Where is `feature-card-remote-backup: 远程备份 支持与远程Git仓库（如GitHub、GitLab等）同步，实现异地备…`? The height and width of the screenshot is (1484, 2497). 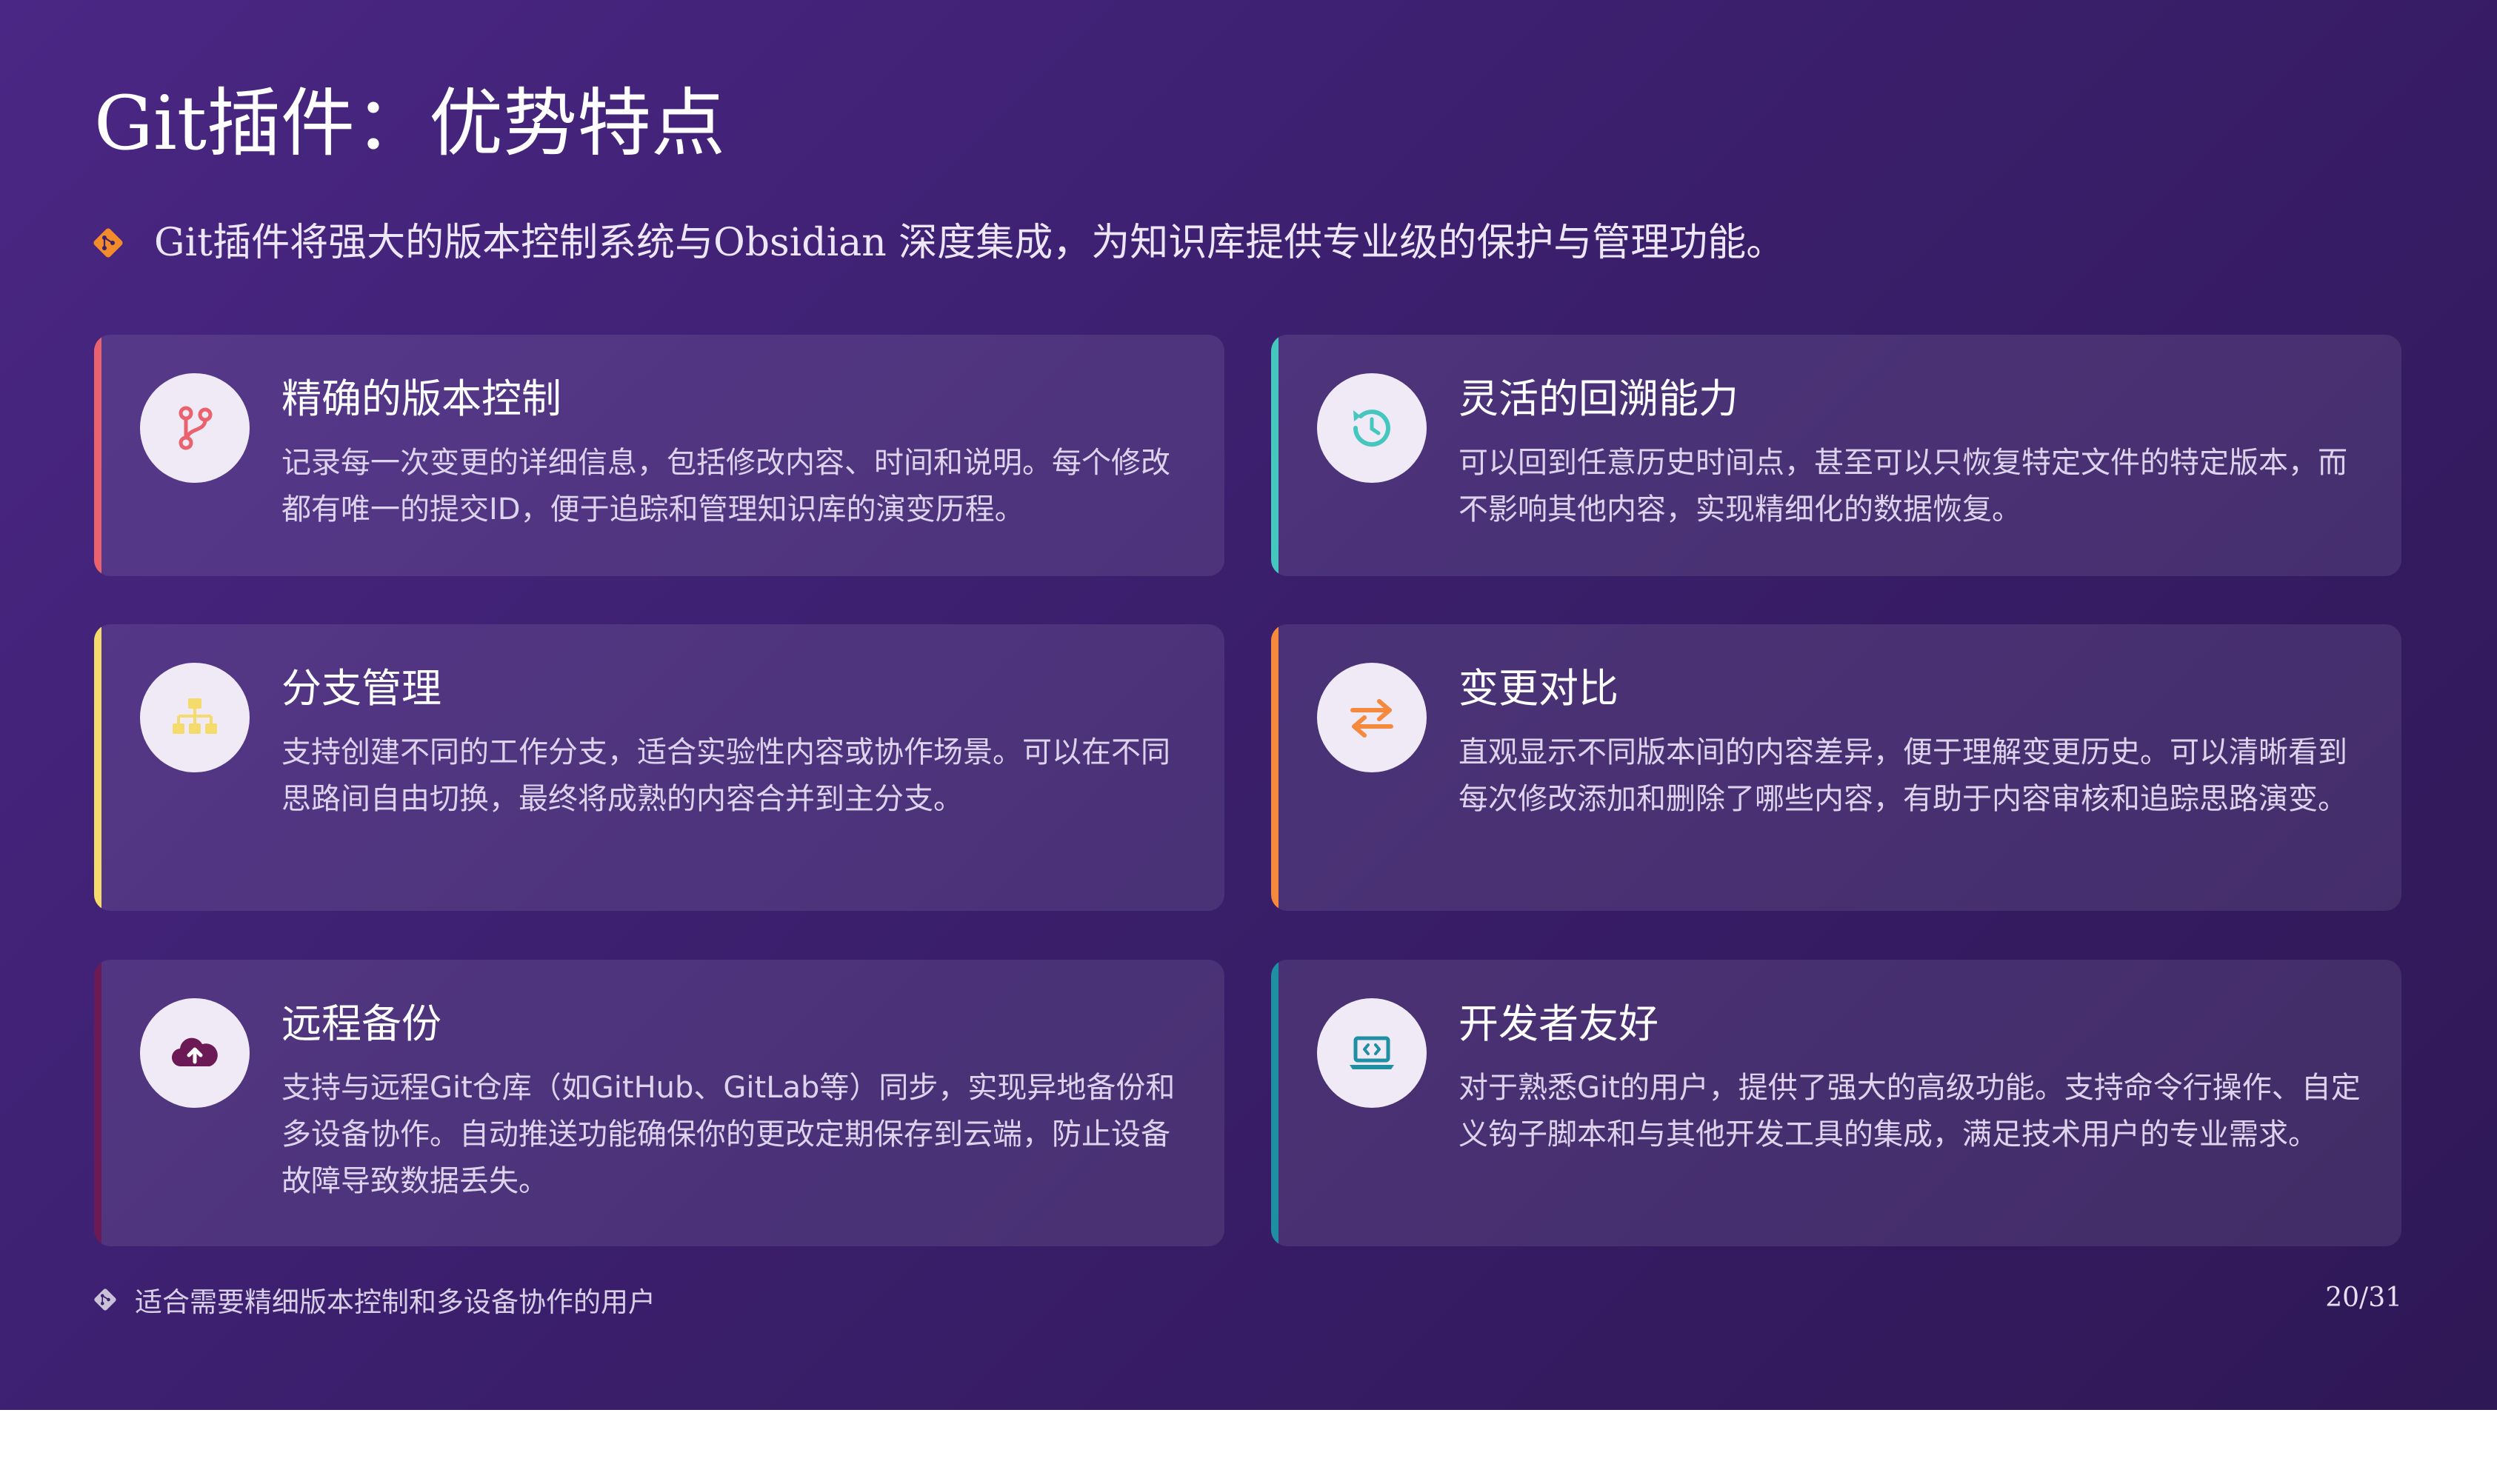
feature-card-remote-backup: 远程备份 支持与远程Git仓库（如GitHub、GitLab等）同步，实现异地备… is located at coordinates (659, 1103).